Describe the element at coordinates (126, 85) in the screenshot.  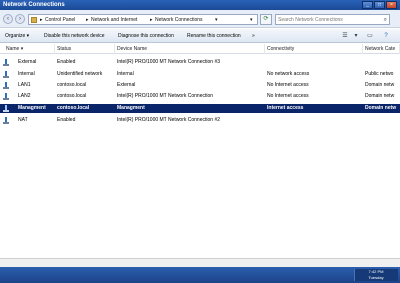
I see `row-device: External` at that location.